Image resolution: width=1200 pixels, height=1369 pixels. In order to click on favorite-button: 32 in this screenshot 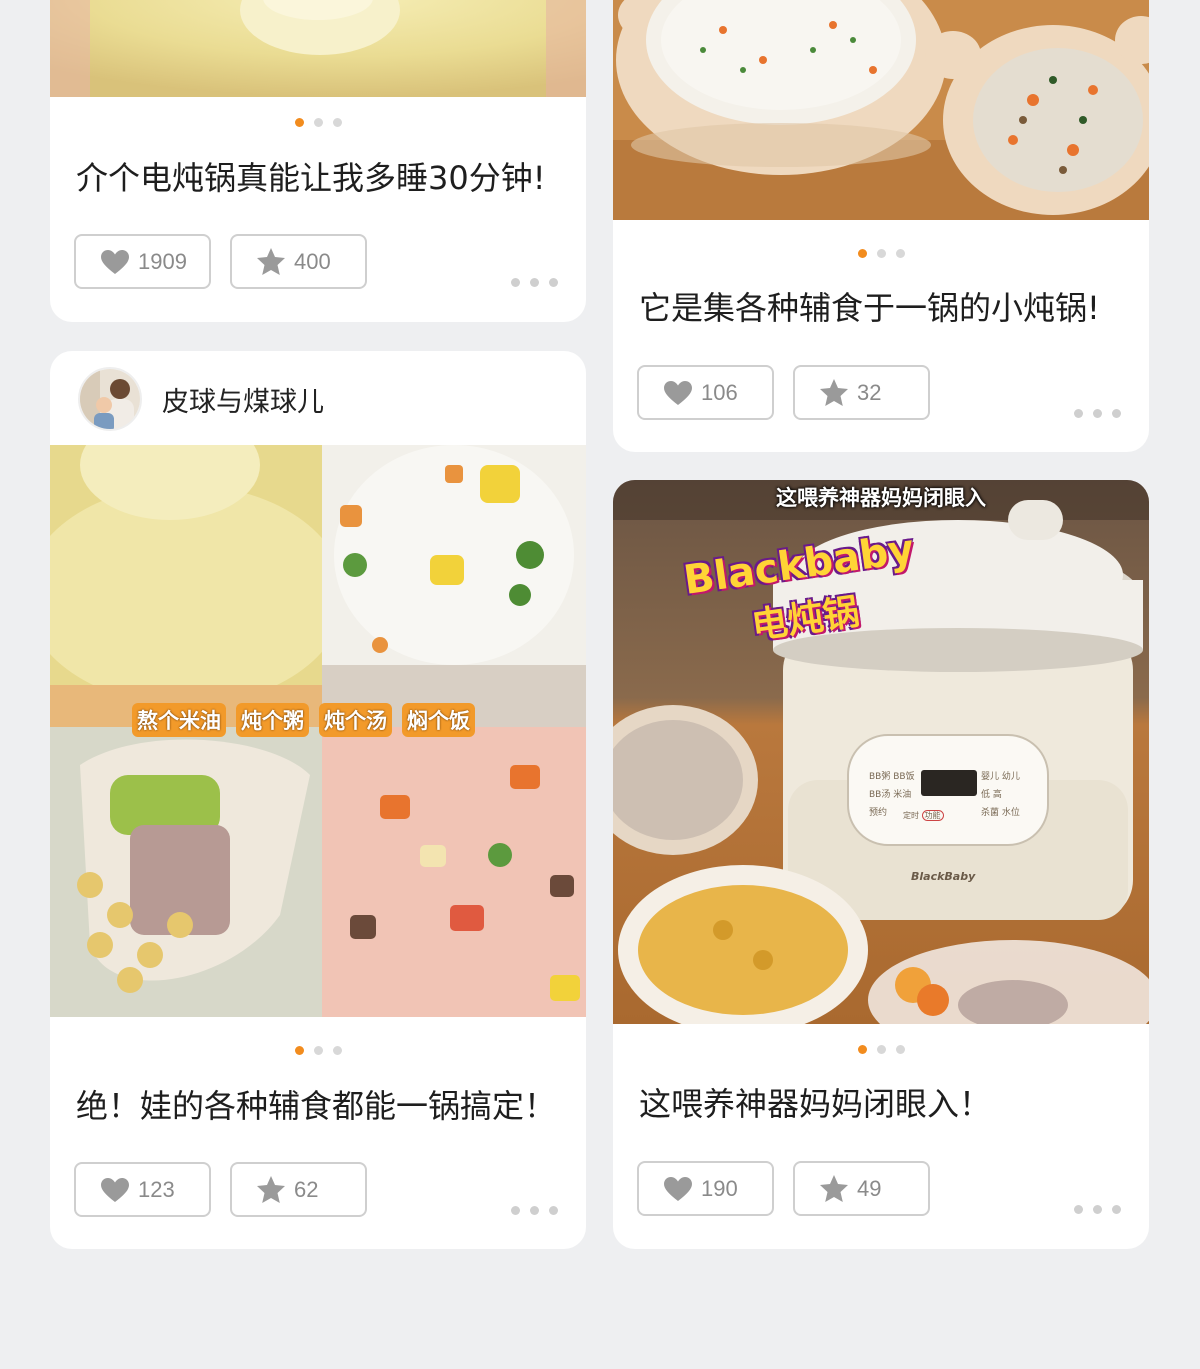, I will do `click(861, 392)`.